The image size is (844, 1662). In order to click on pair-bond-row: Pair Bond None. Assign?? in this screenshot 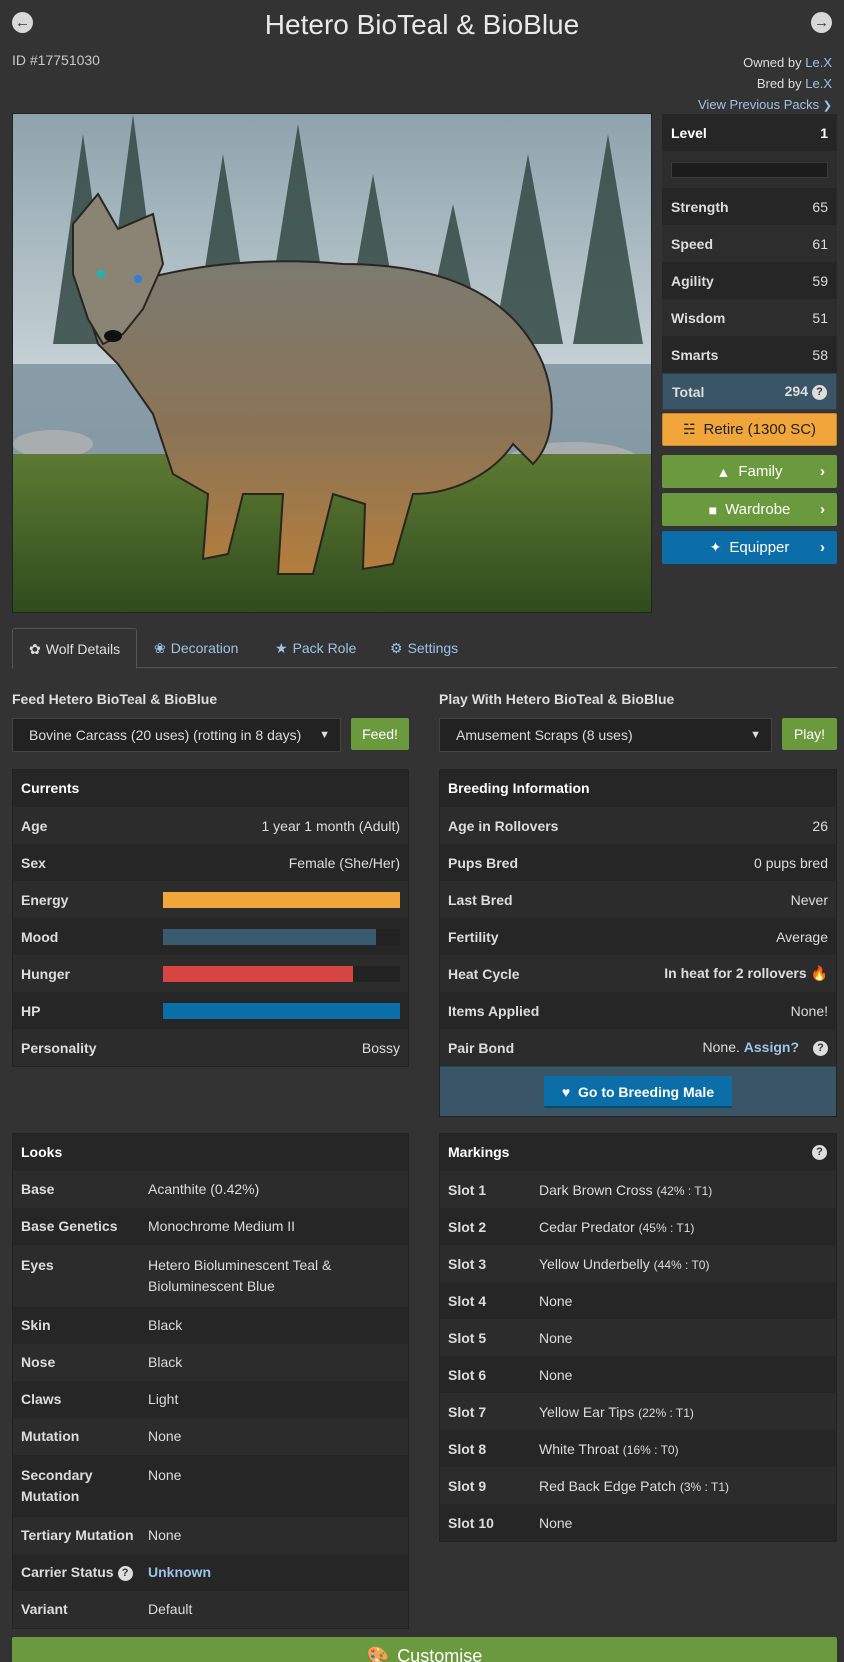, I will do `click(638, 1047)`.